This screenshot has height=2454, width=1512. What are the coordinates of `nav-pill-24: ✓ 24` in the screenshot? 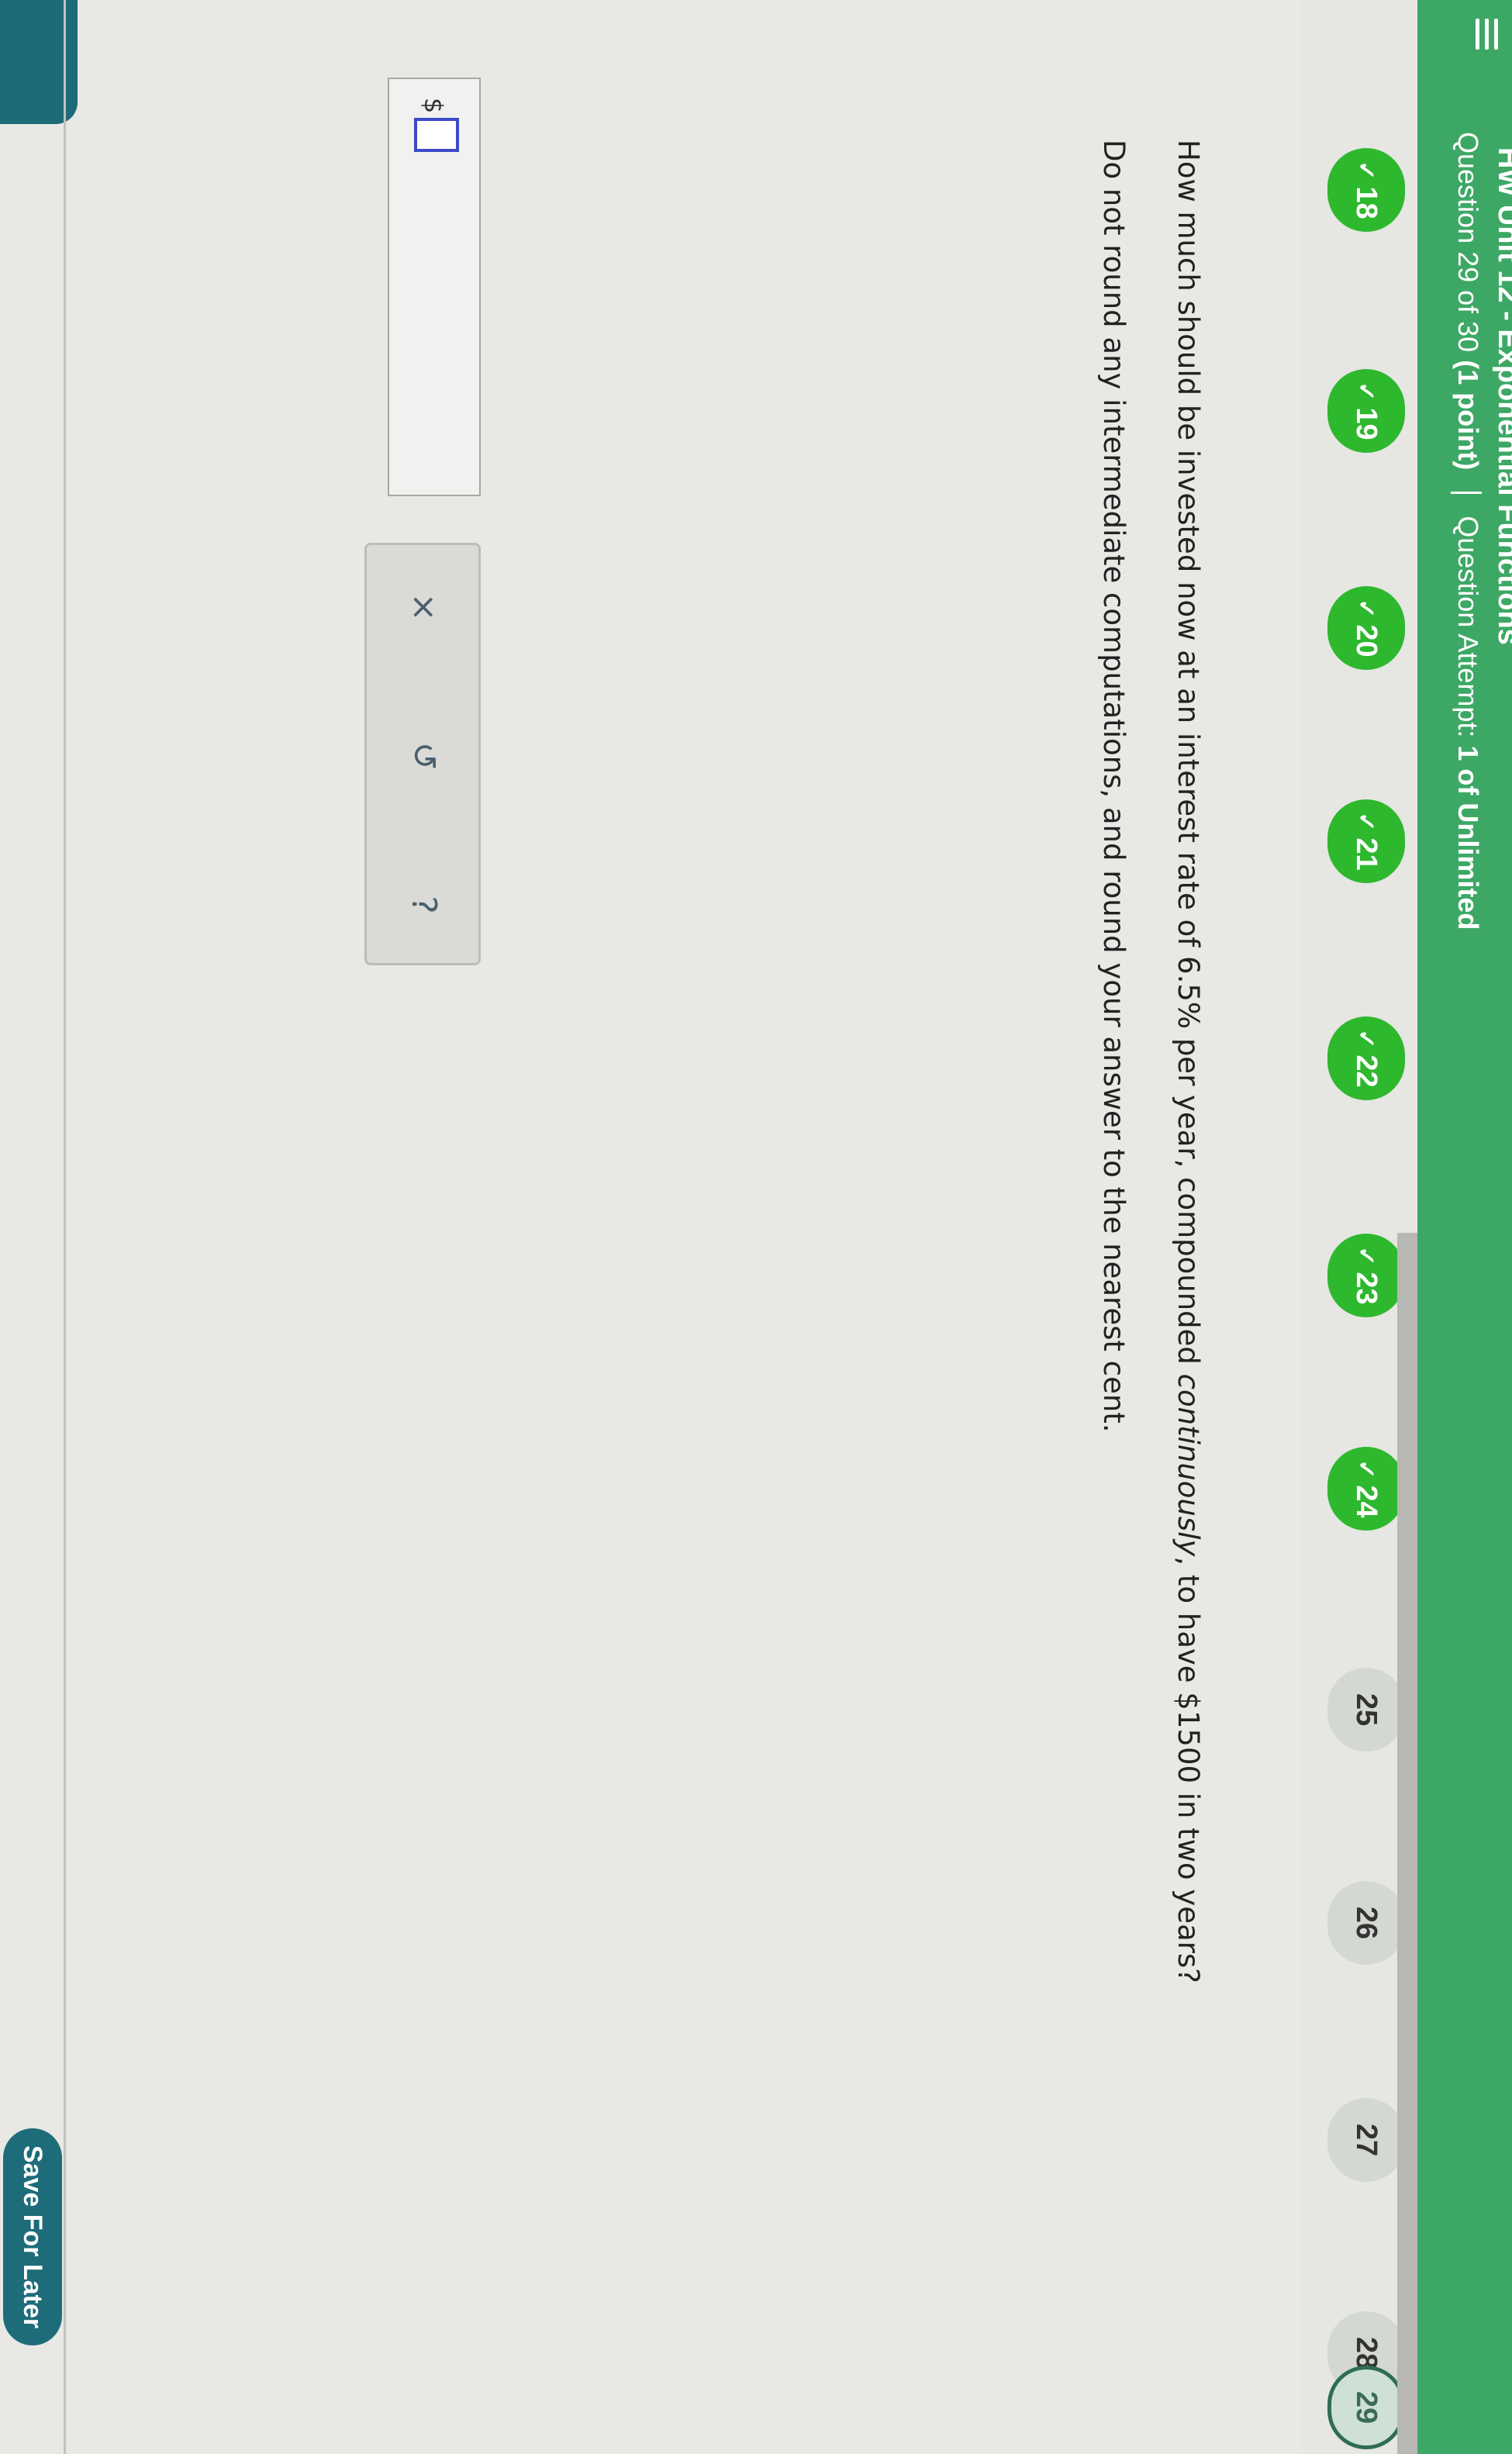 It's located at (1366, 1489).